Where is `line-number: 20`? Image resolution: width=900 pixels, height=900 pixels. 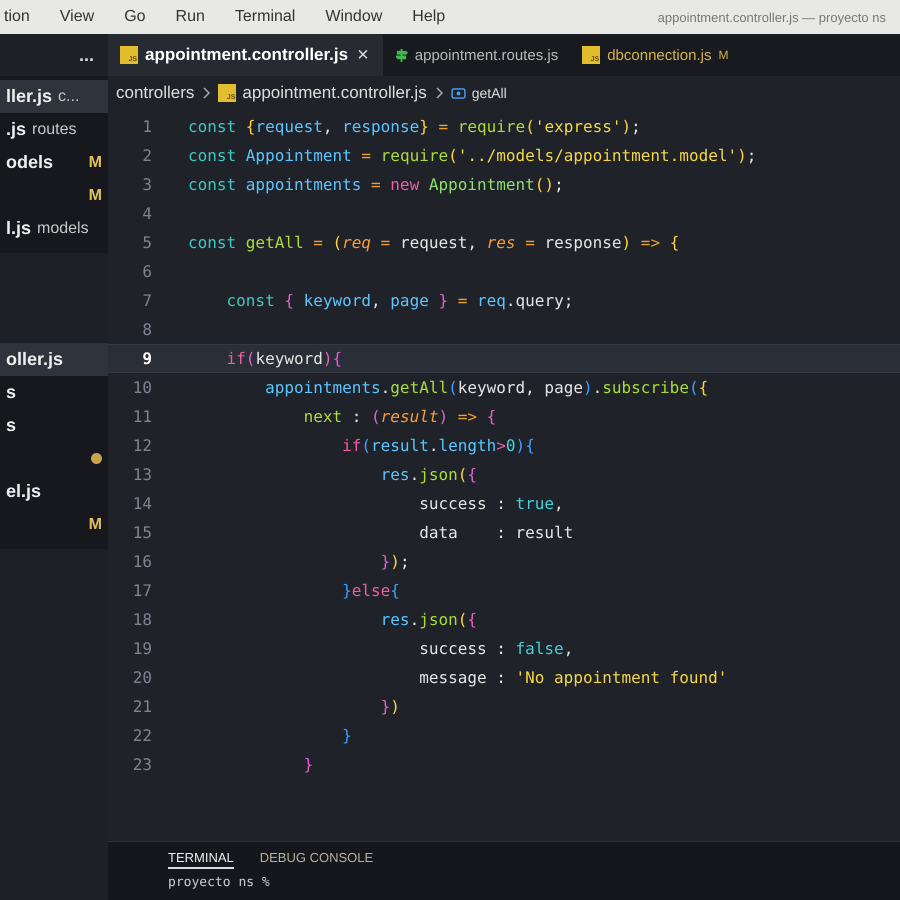
line-number: 20 is located at coordinates (142, 677).